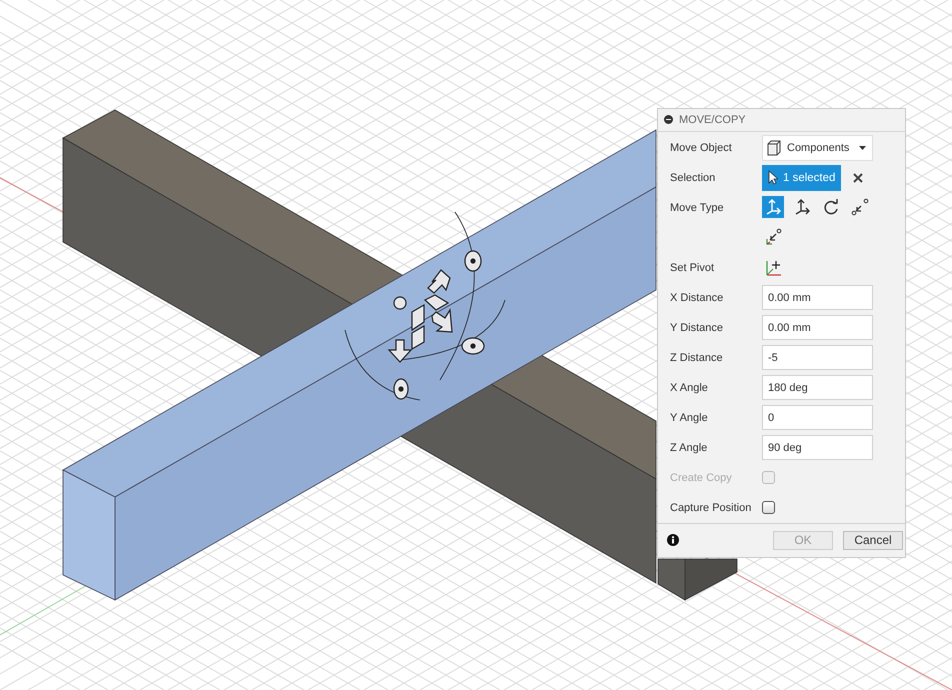 The width and height of the screenshot is (952, 690). I want to click on field-label: Set Pivot, so click(693, 268).